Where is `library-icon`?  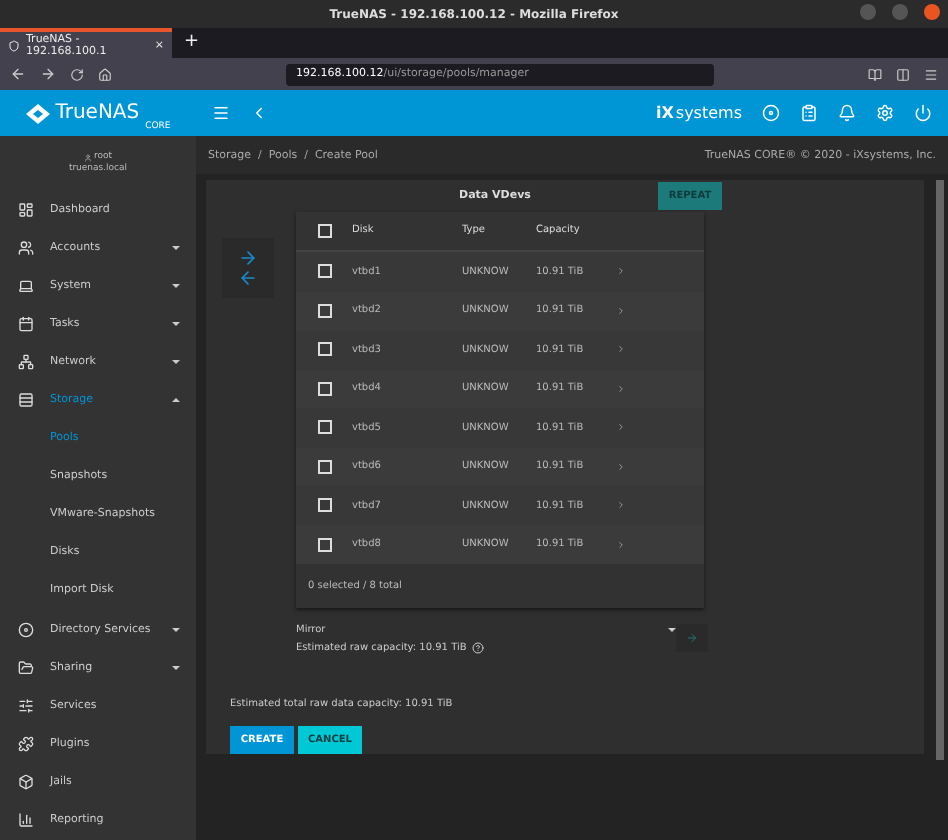
library-icon is located at coordinates (875, 74).